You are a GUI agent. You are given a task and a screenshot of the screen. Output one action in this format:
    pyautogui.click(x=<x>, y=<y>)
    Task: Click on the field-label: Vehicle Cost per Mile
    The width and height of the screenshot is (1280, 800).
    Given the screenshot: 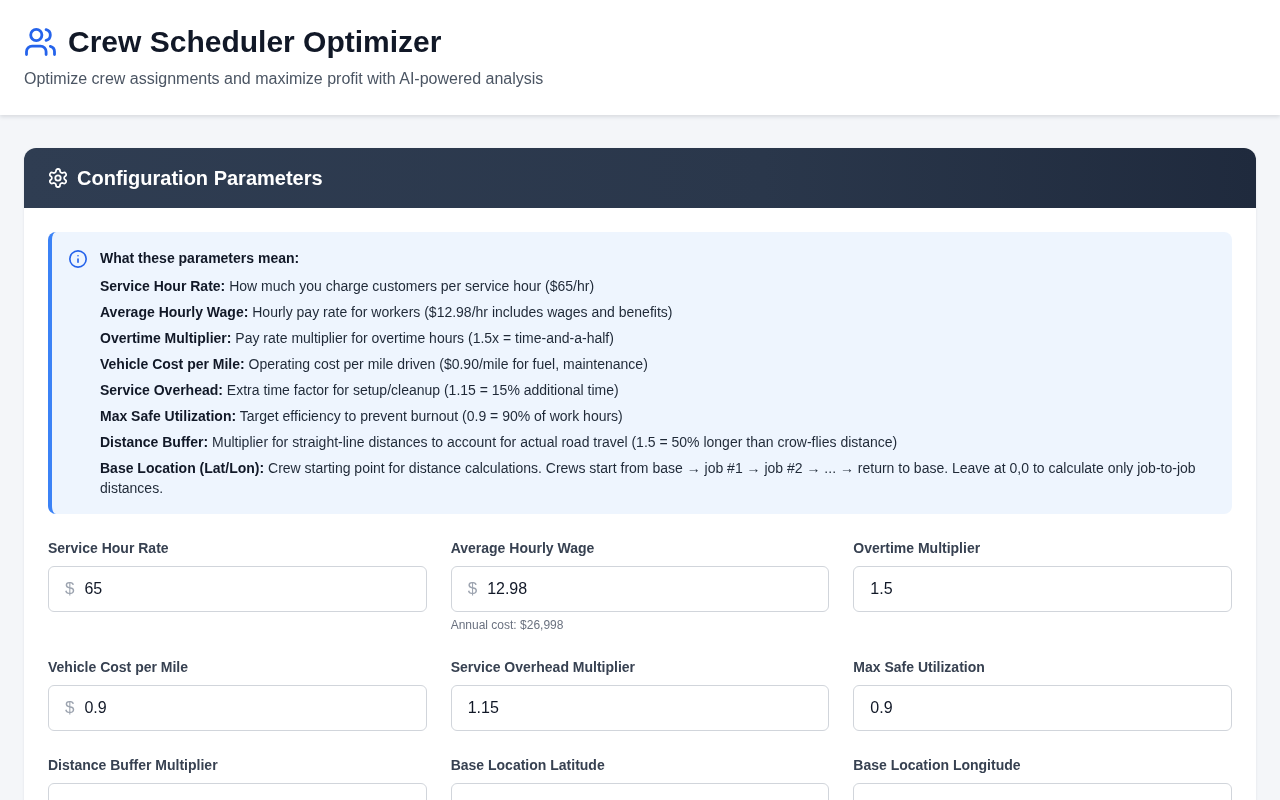 What is the action you would take?
    pyautogui.click(x=118, y=667)
    